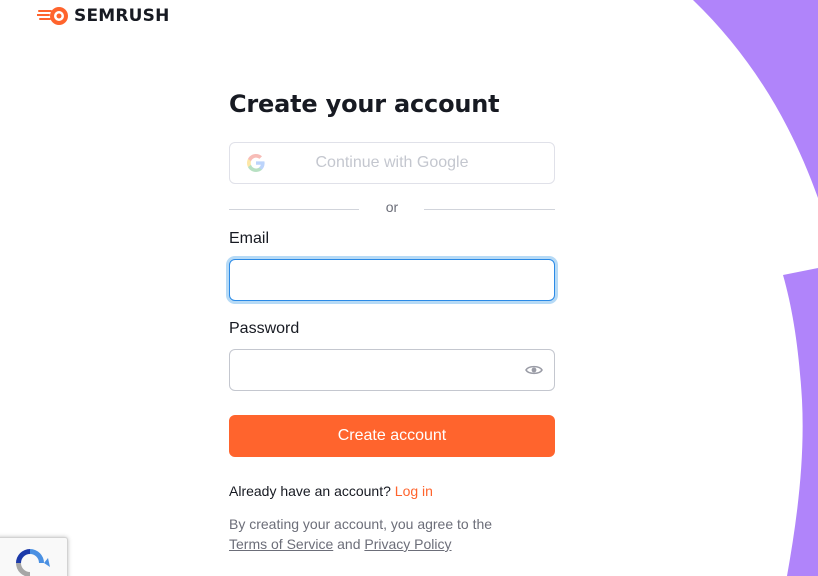 The width and height of the screenshot is (818, 576). I want to click on semrush-fireball-icon, so click(52, 16).